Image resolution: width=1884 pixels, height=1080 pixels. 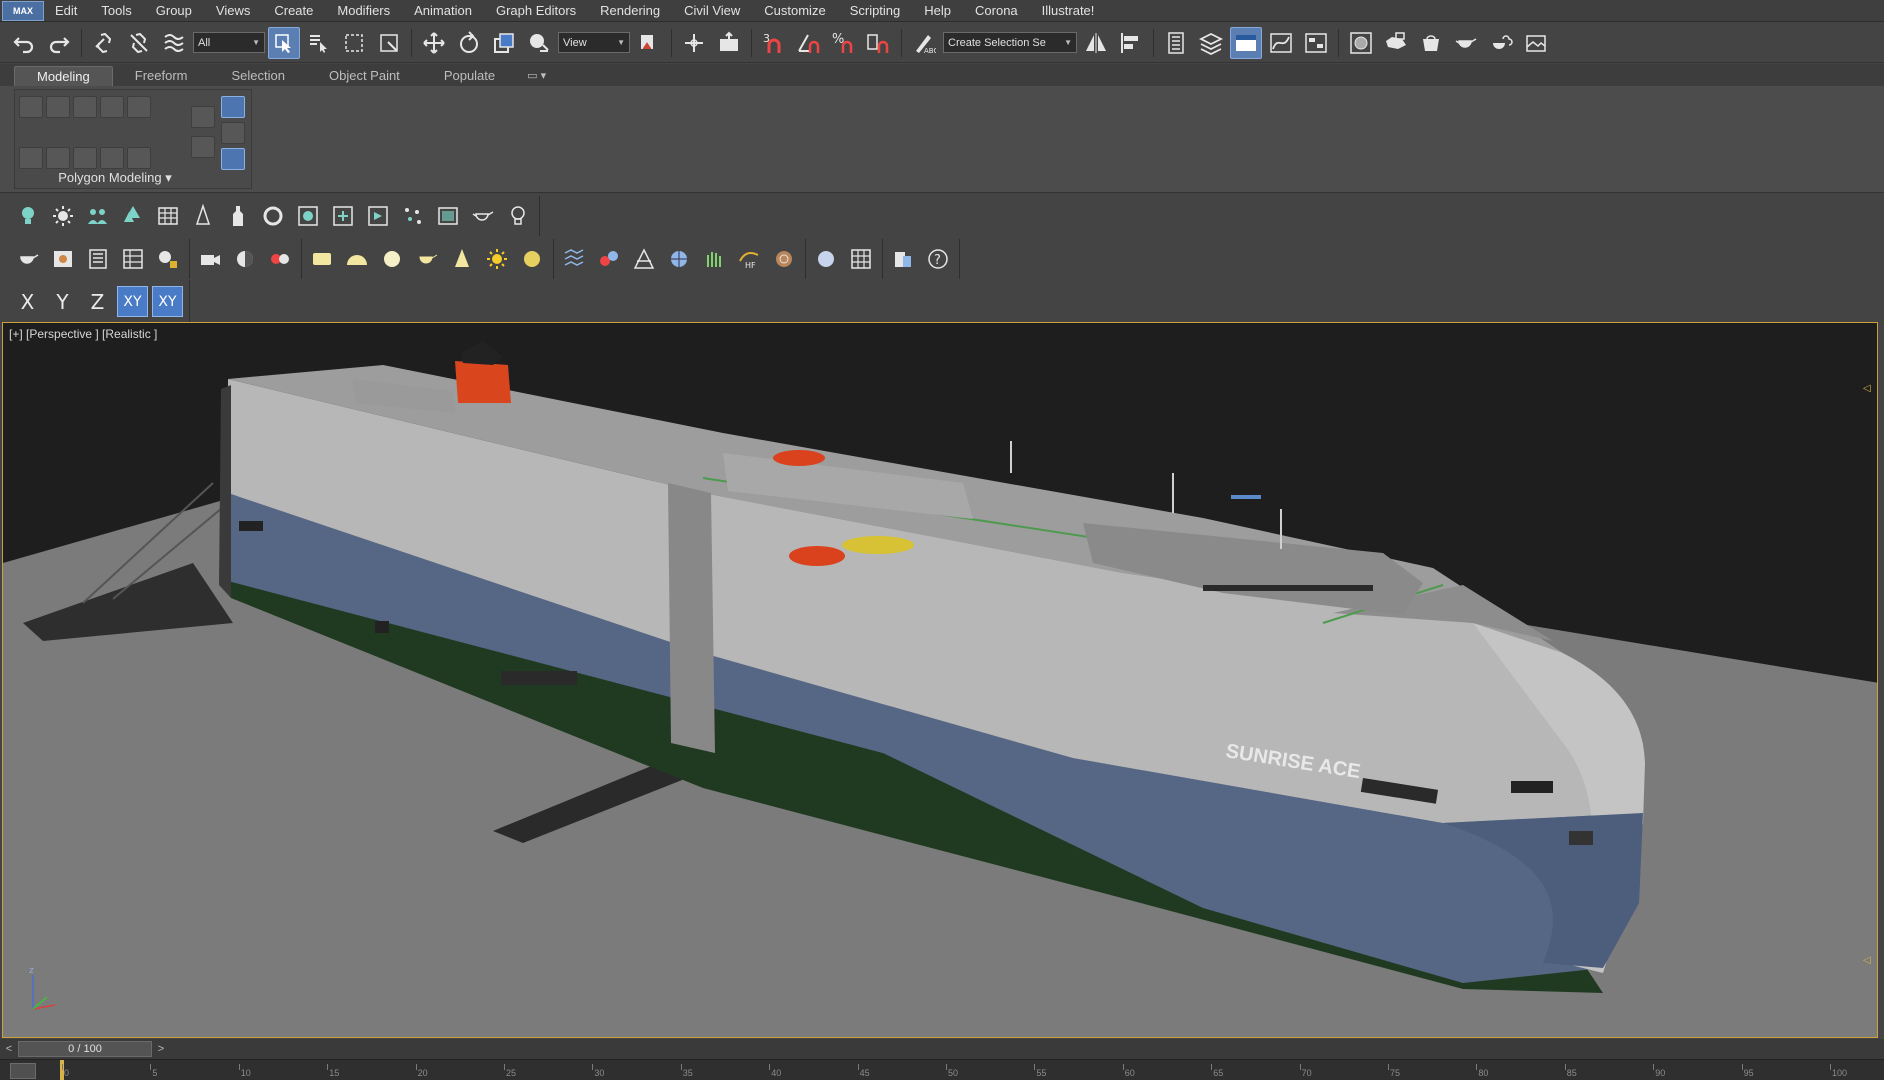 What do you see at coordinates (389, 43) in the screenshot?
I see `window-crossing-button` at bounding box center [389, 43].